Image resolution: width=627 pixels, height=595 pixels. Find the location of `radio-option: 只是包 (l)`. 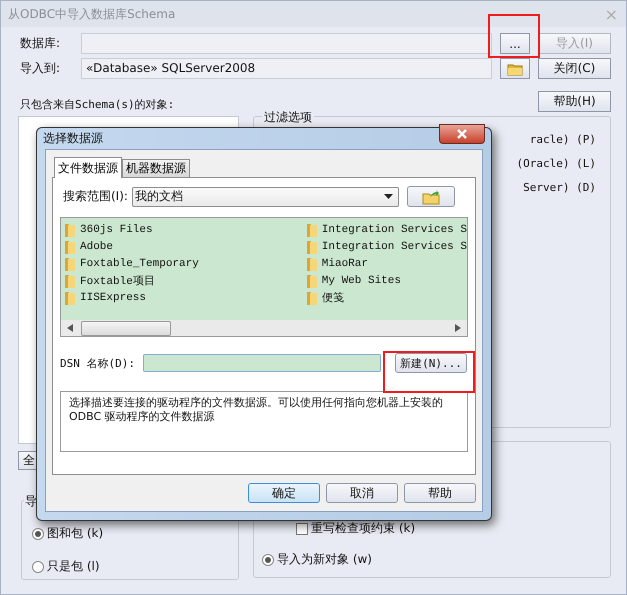

radio-option: 只是包 (l) is located at coordinates (135, 566).